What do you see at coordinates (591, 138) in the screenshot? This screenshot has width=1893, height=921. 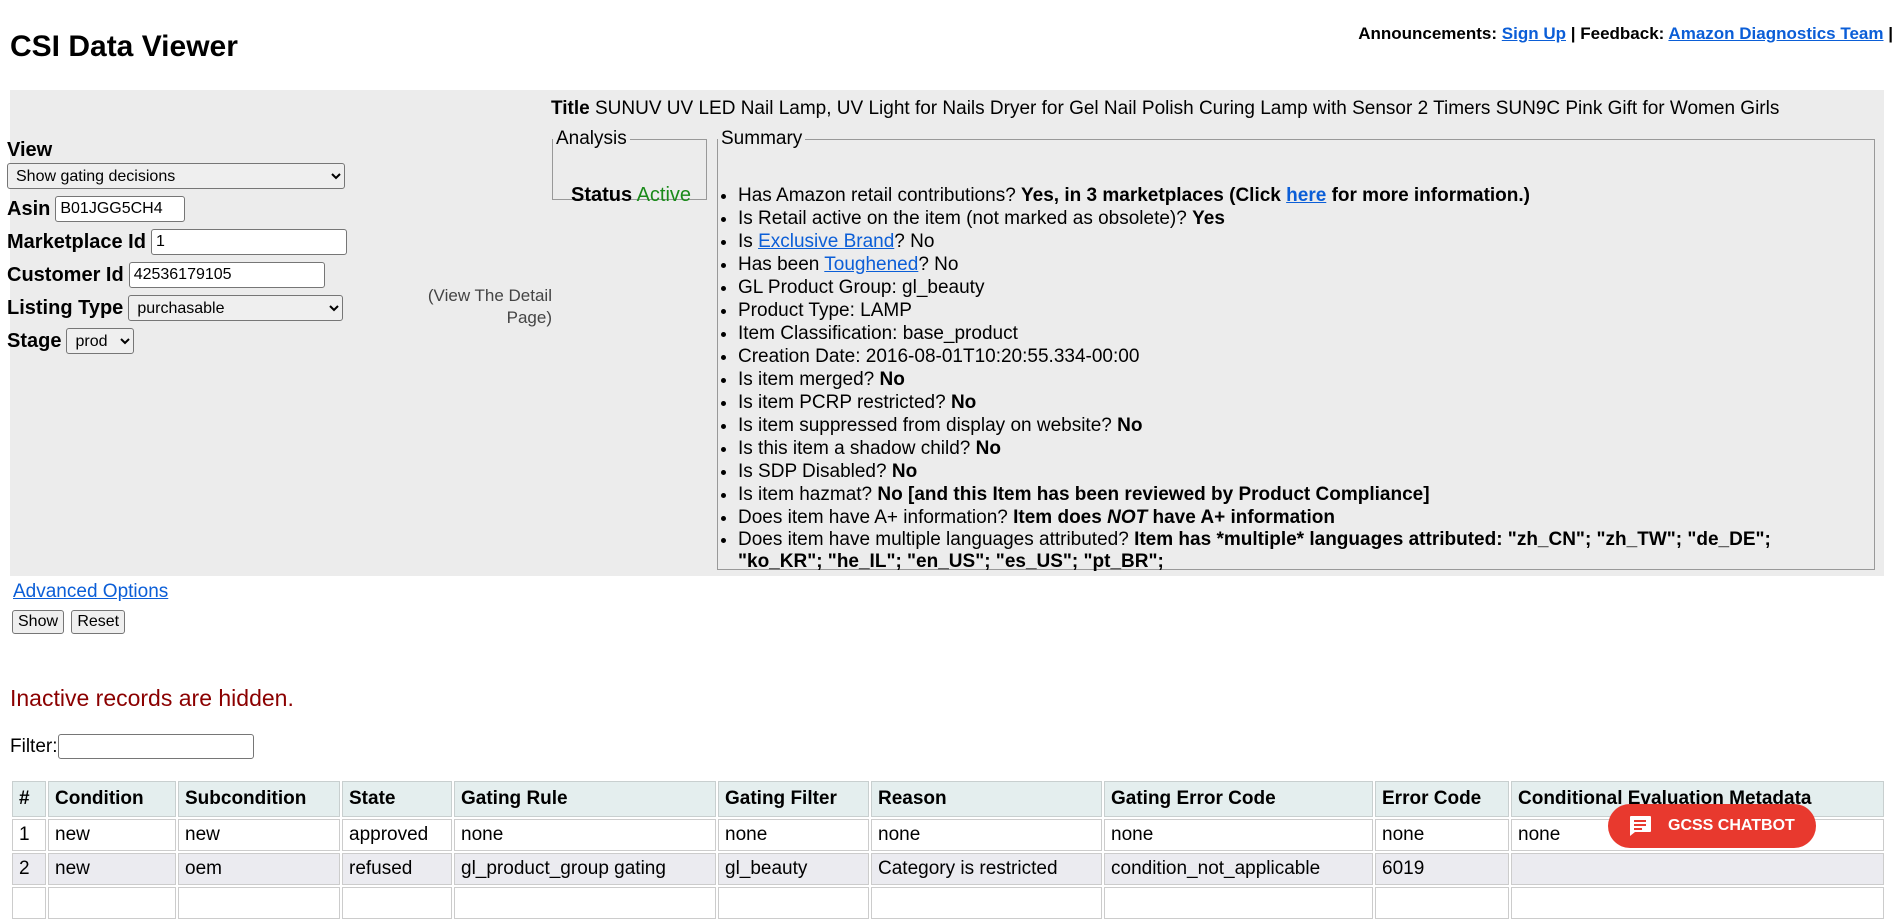 I see `analysis-legend: Analysis` at bounding box center [591, 138].